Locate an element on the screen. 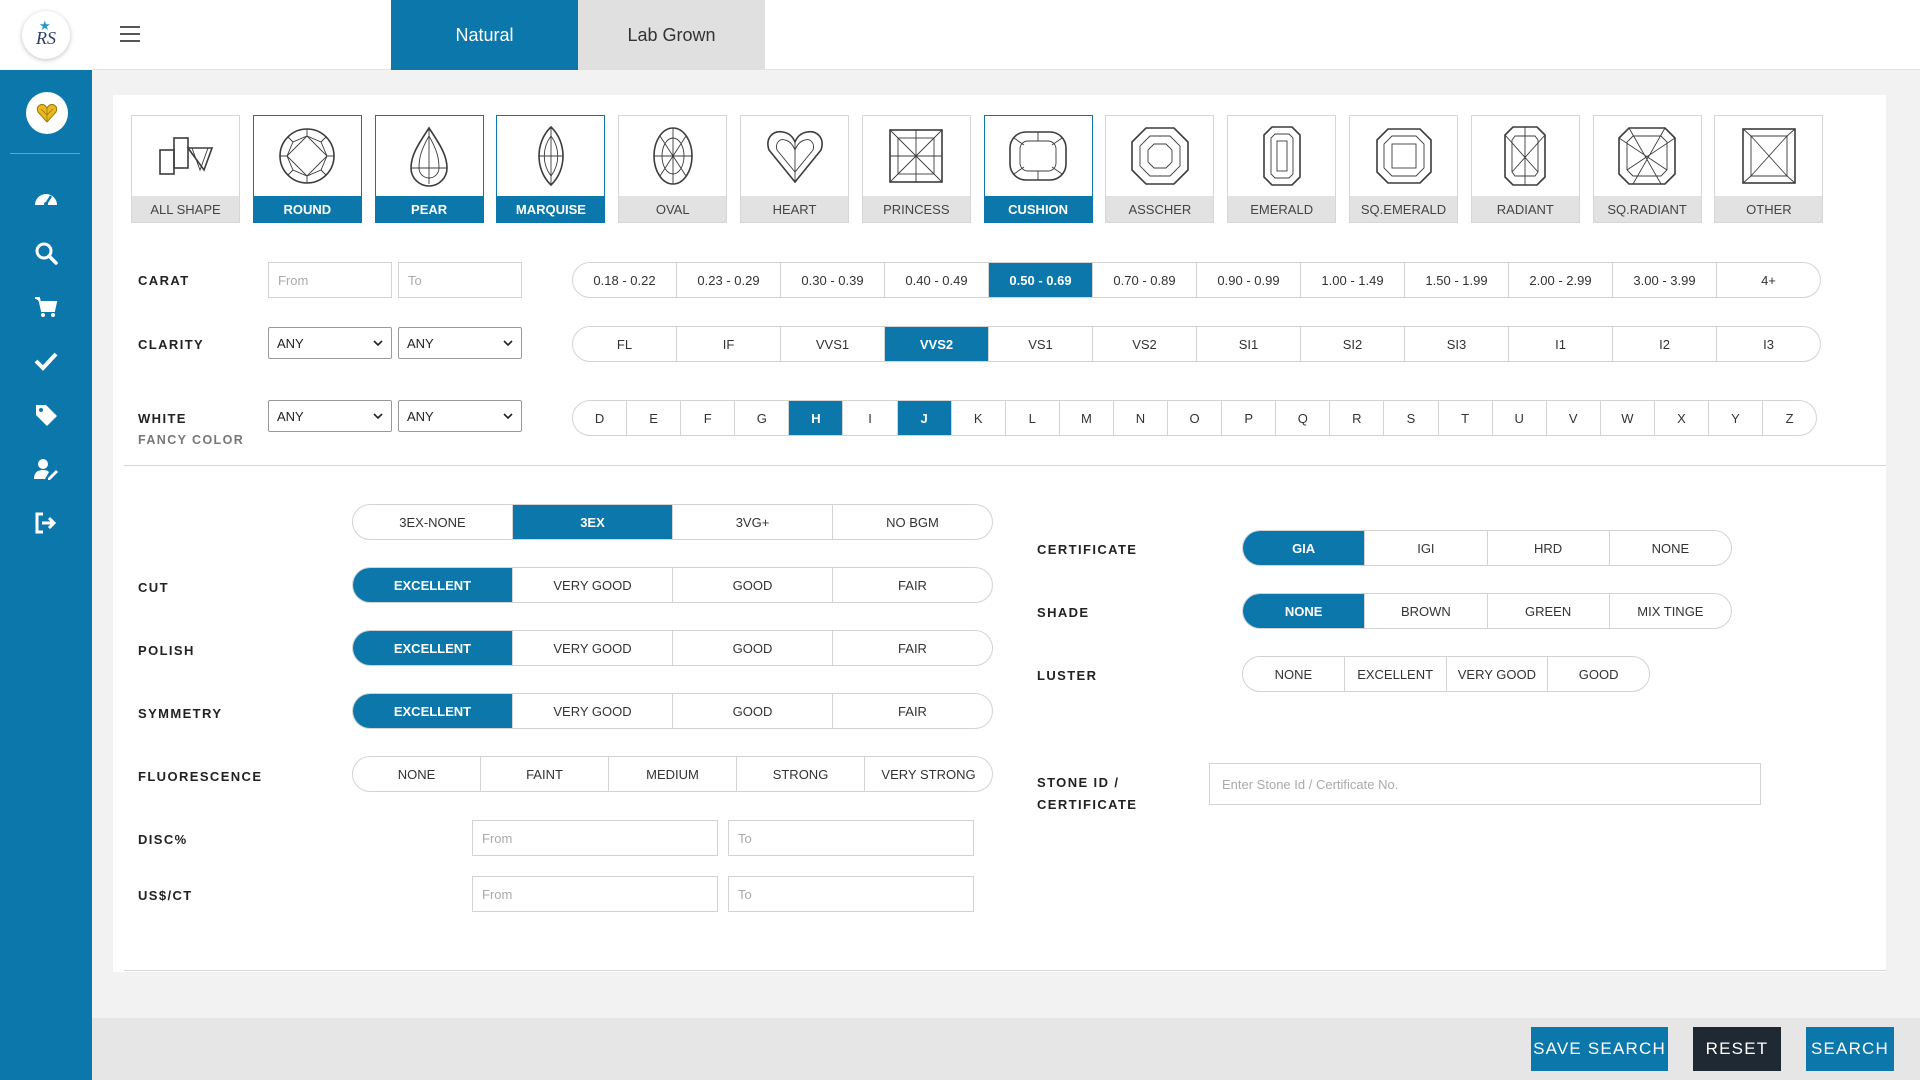 This screenshot has width=1920, height=1080. menu-icon is located at coordinates (130, 35).